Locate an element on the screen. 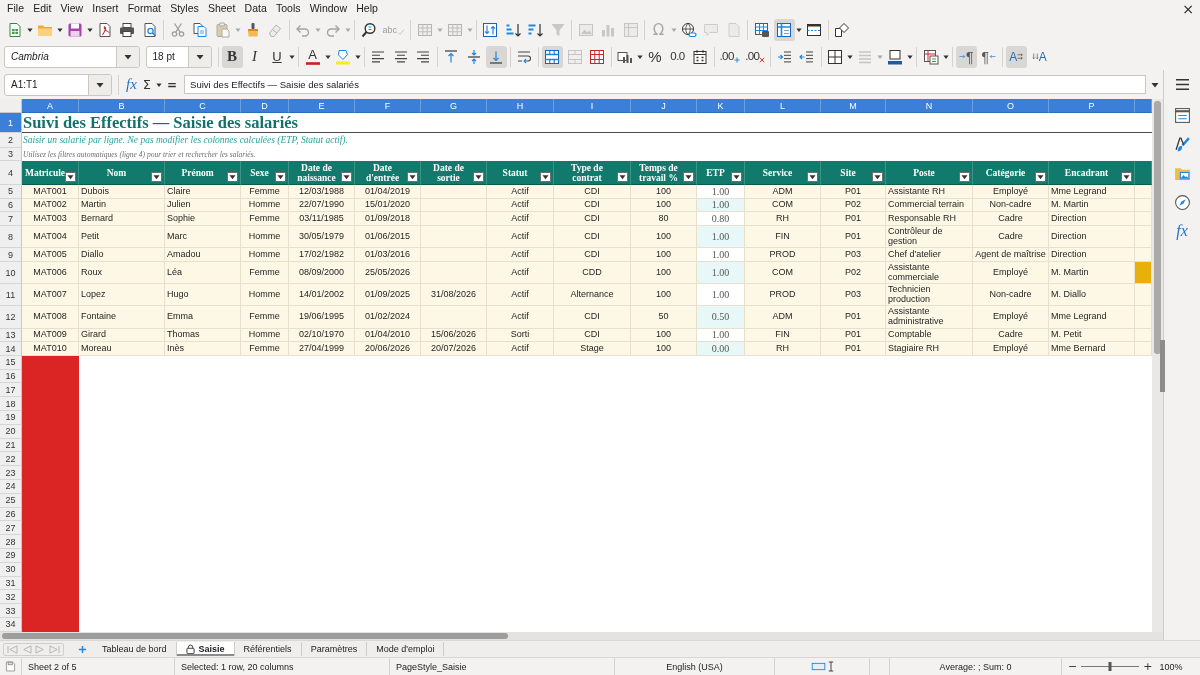  formula-button: = is located at coordinates (172, 84).